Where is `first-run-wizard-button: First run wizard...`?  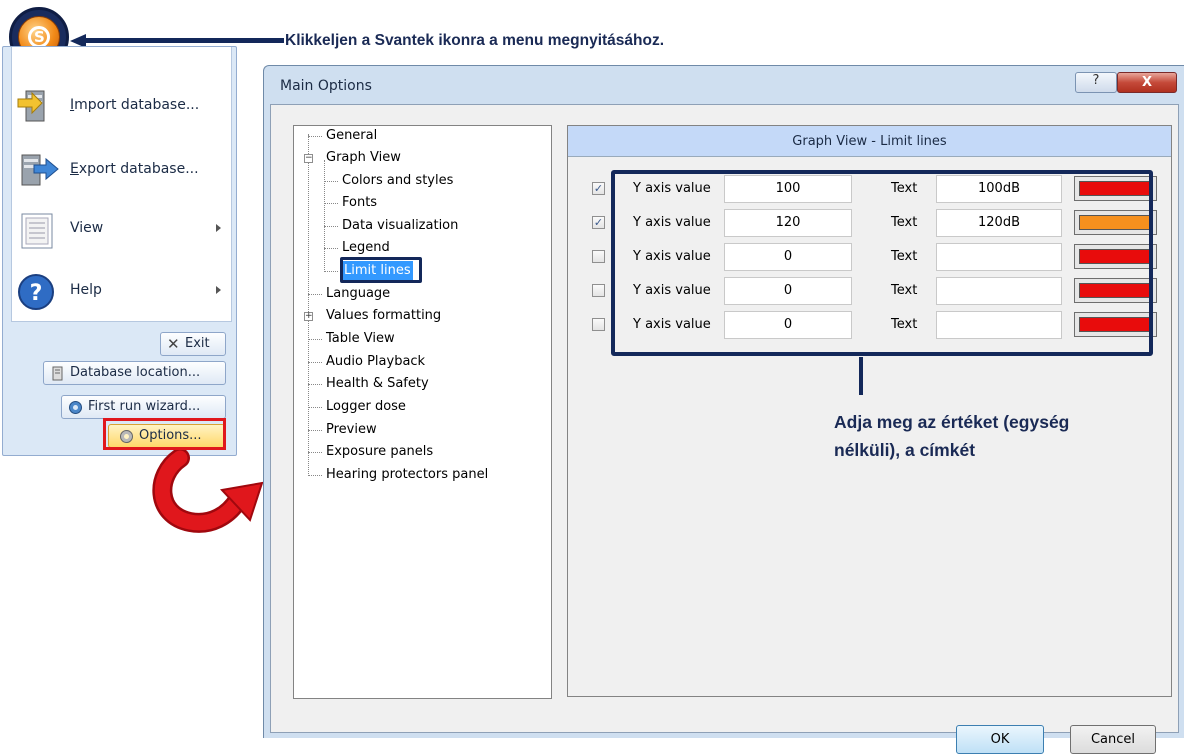 first-run-wizard-button: First run wizard... is located at coordinates (143, 407).